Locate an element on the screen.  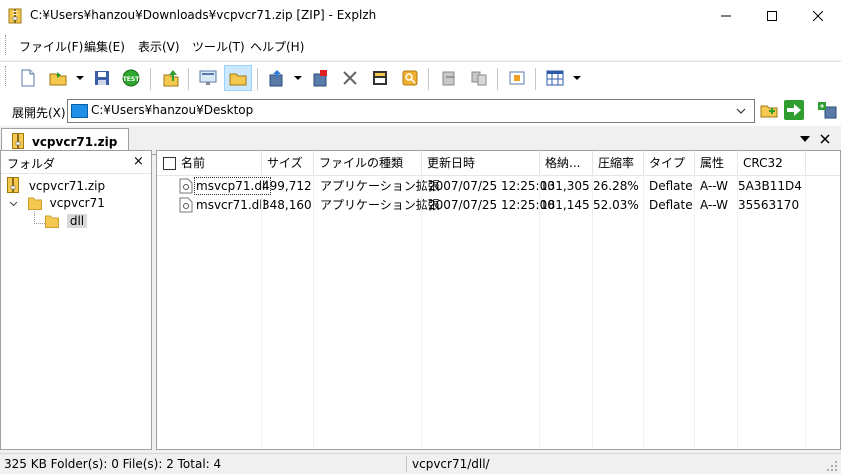
tree-item-subfolder-selected: dll is located at coordinates (66, 223).